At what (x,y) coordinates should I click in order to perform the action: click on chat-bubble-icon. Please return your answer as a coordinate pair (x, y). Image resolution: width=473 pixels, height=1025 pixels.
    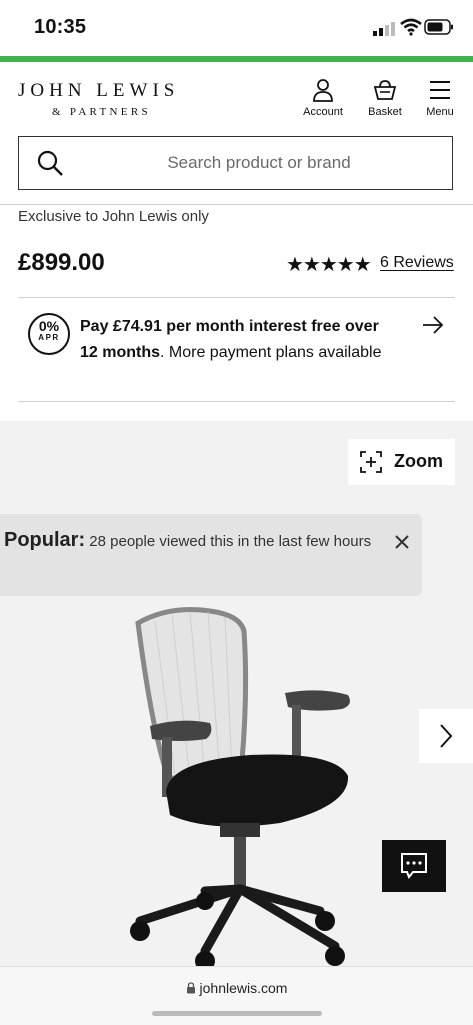
    Looking at the image, I should click on (414, 866).